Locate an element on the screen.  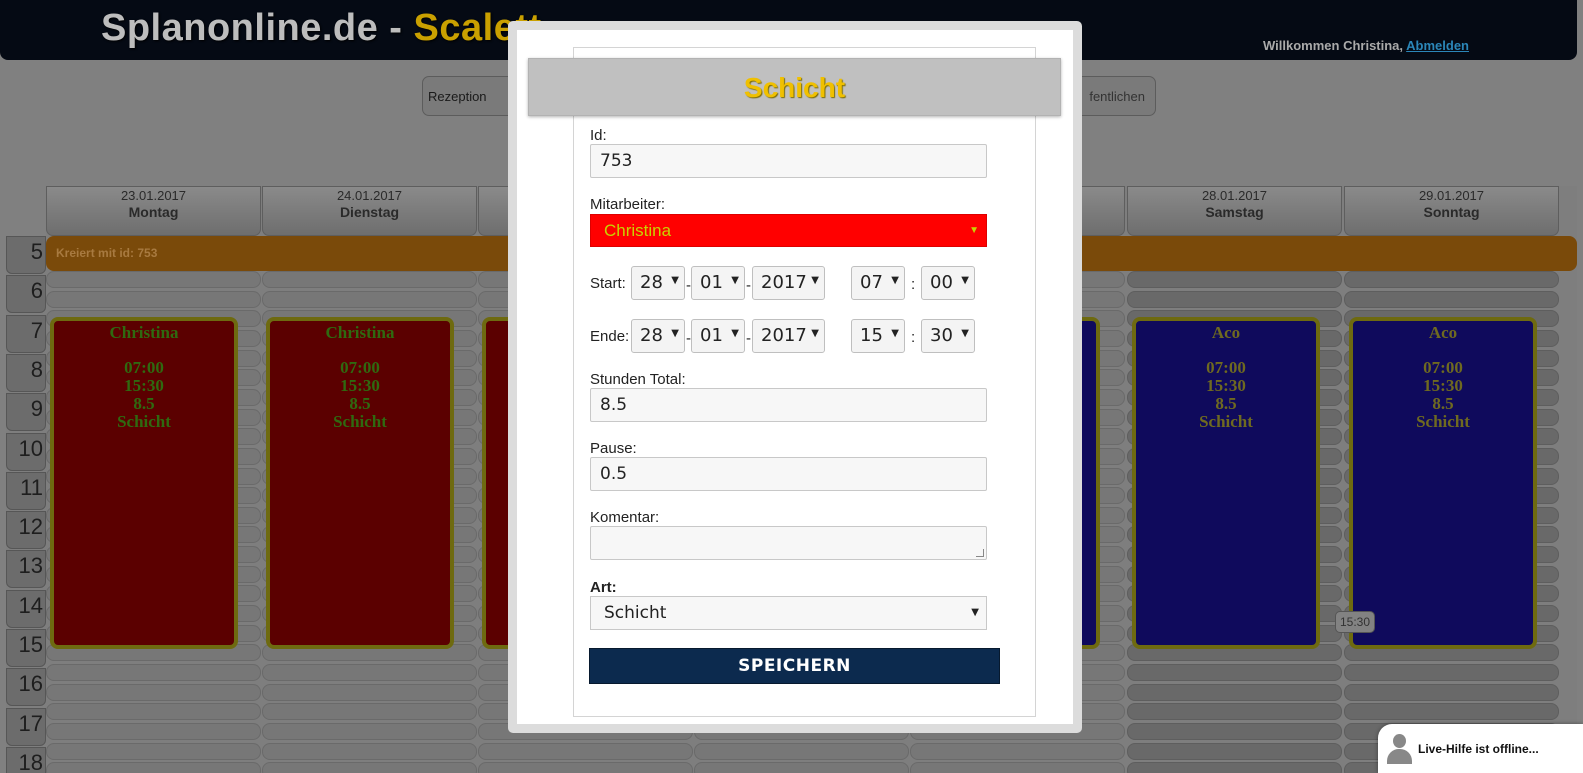
start-month-select: 01 ▼ is located at coordinates (718, 283).